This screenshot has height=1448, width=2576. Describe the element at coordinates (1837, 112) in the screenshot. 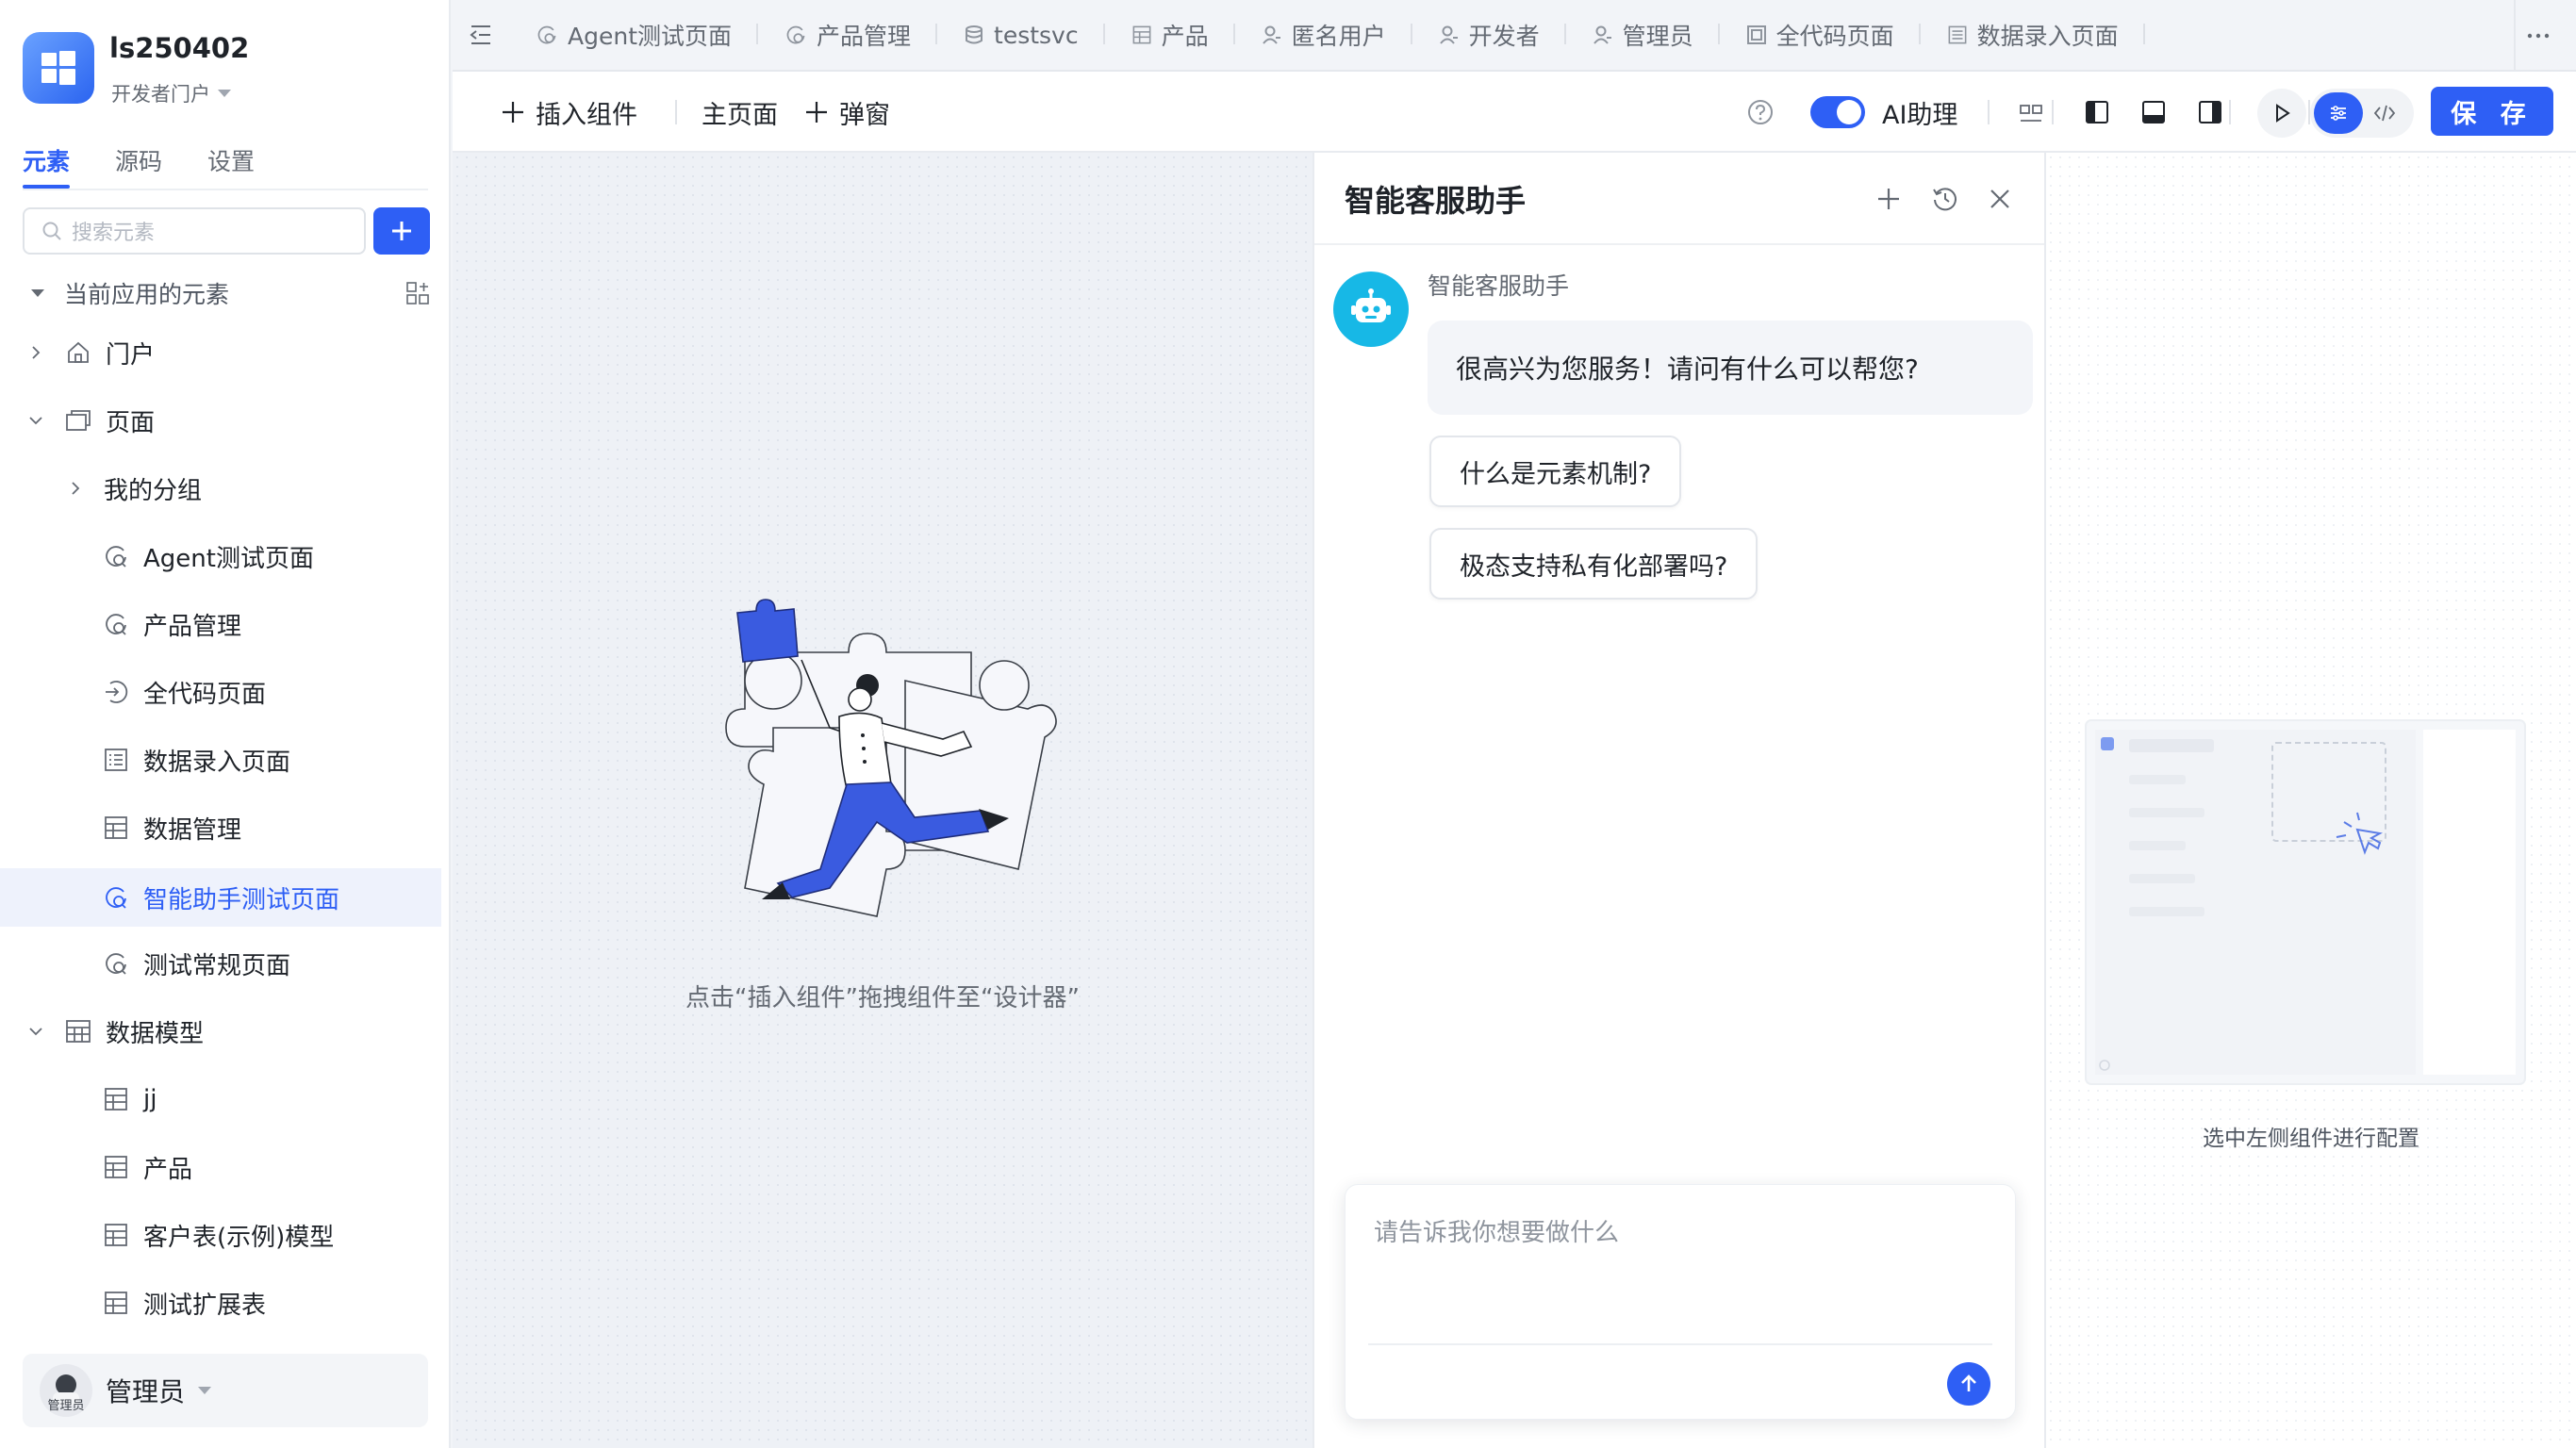

I see `ai-assistant-toggle` at that location.